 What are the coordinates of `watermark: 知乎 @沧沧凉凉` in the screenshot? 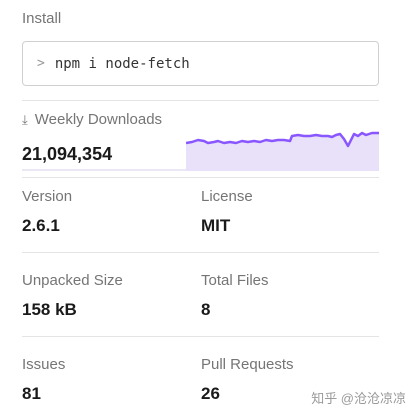 It's located at (358, 398).